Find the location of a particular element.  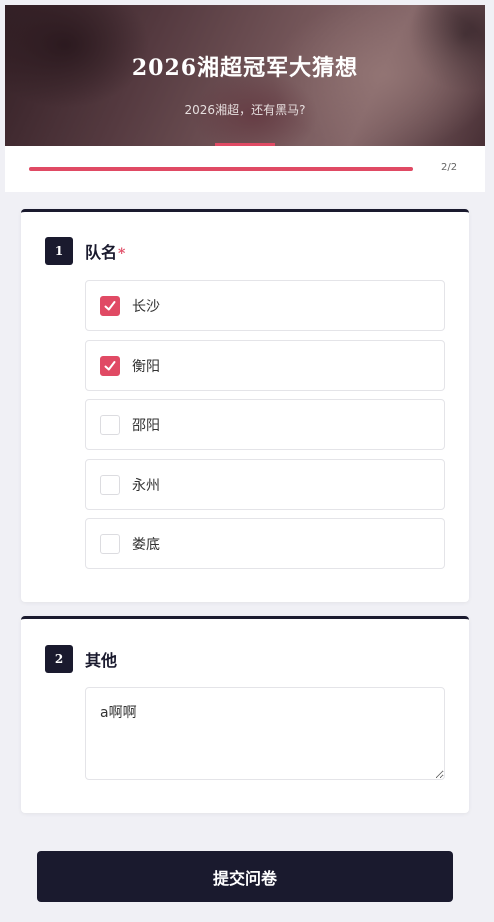

banner-indicator is located at coordinates (245, 144).